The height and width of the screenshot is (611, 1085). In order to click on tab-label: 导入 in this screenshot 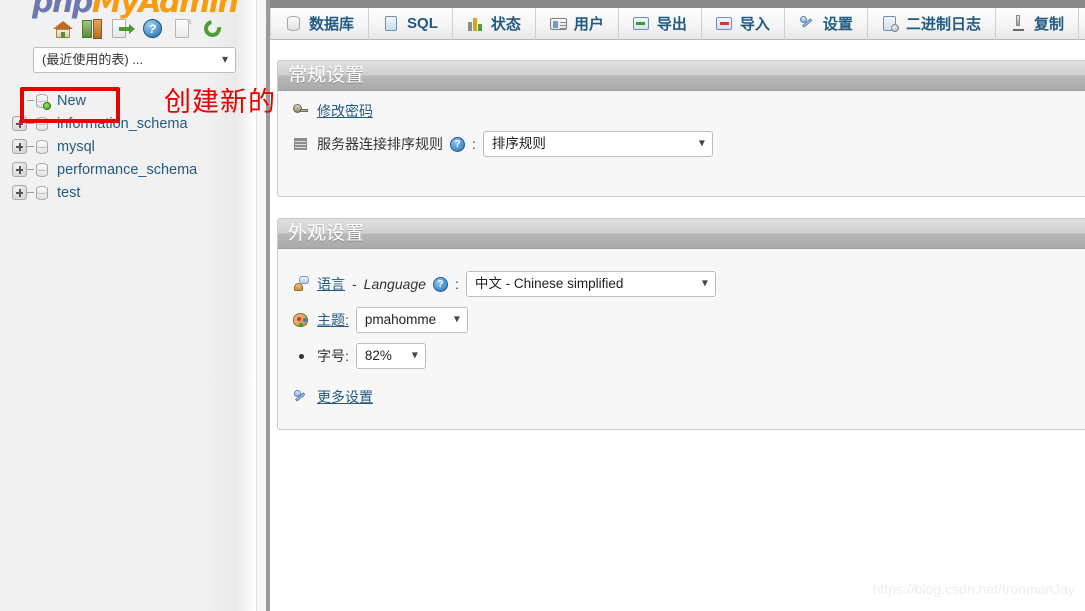, I will do `click(754, 24)`.